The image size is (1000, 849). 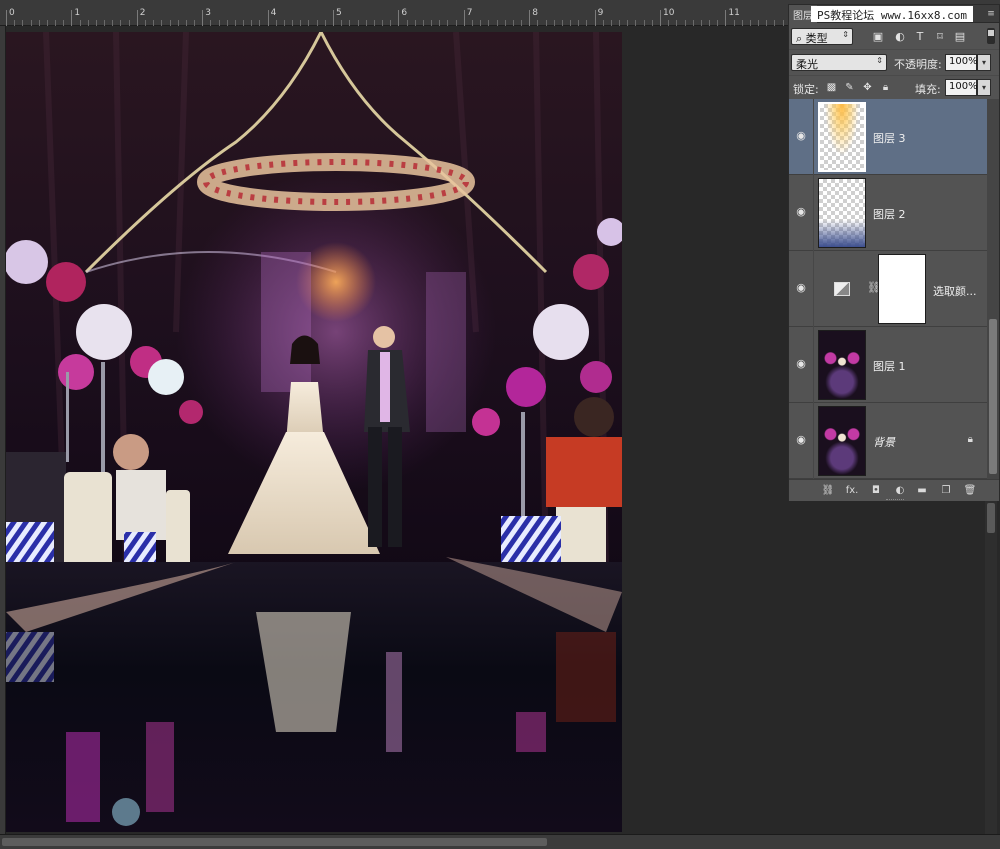 I want to click on ruler-label: 3, so click(x=208, y=13).